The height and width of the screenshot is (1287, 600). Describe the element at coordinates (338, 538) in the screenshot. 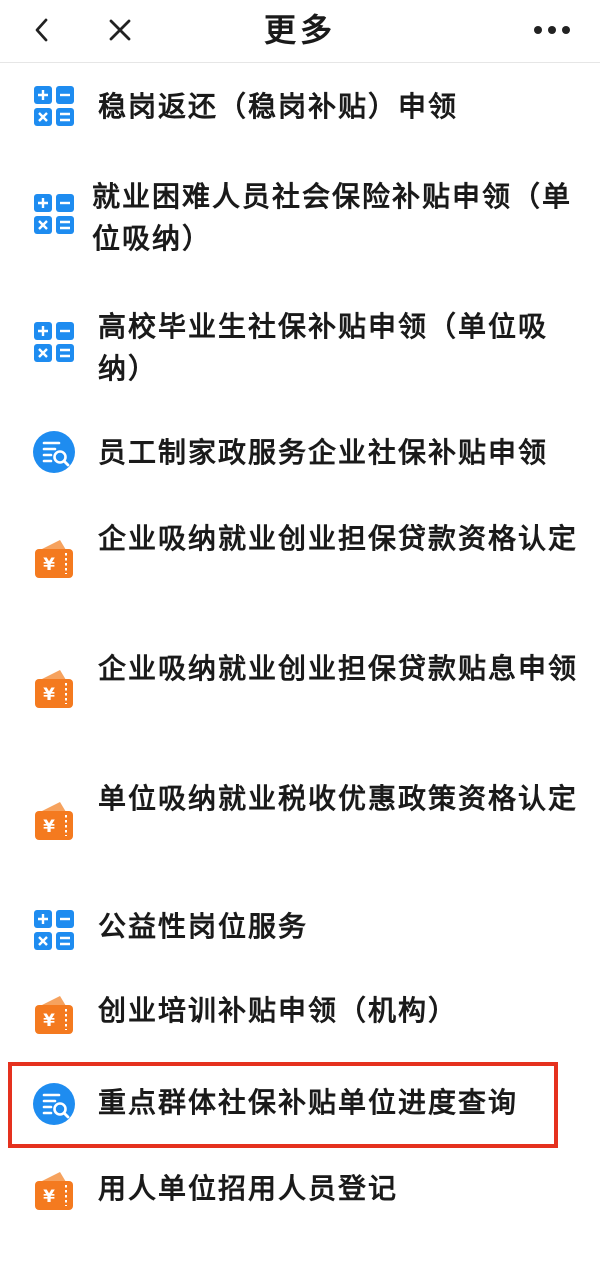

I see `list-item-label: 企业吸纳就业创业担保贷款资格认定` at that location.